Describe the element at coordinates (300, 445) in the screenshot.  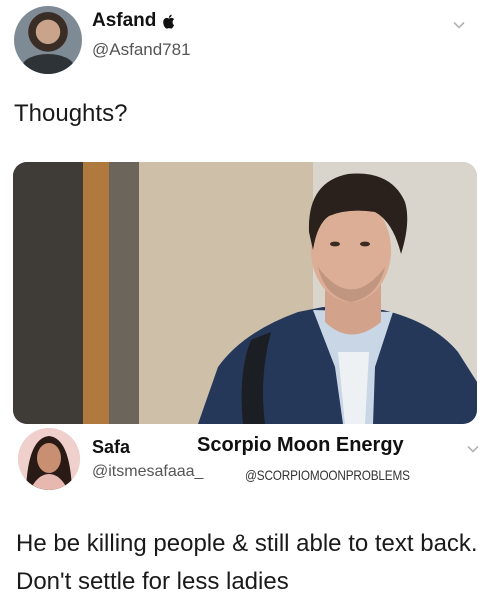
I see `reply-title: Scorpio Moon Energy` at that location.